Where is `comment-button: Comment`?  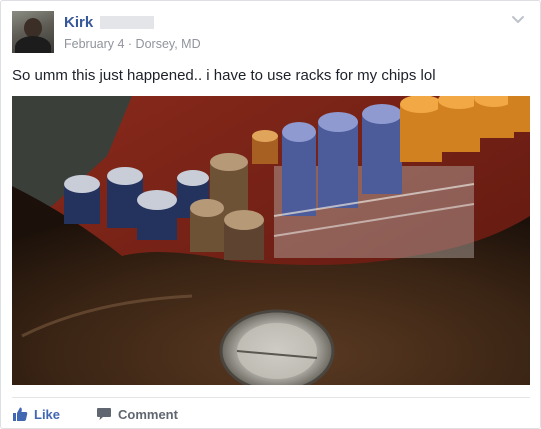 comment-button: Comment is located at coordinates (137, 414).